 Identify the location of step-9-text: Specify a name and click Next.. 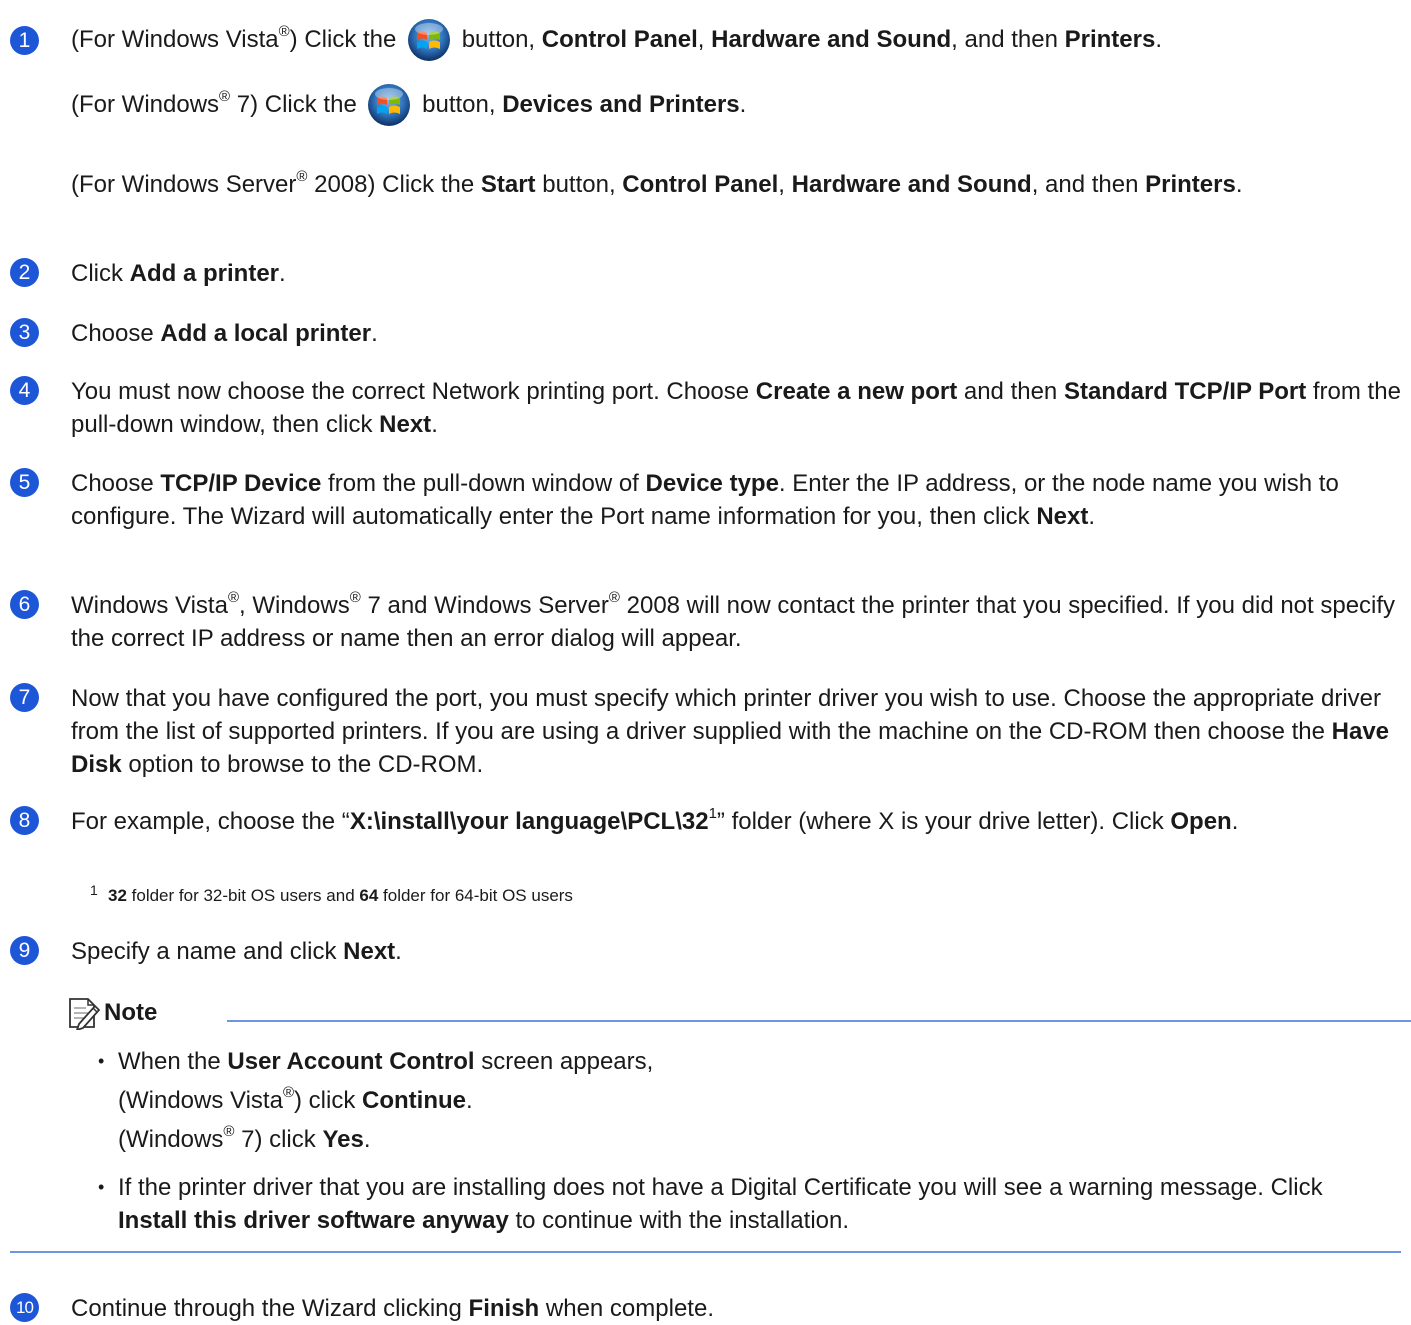
(236, 951).